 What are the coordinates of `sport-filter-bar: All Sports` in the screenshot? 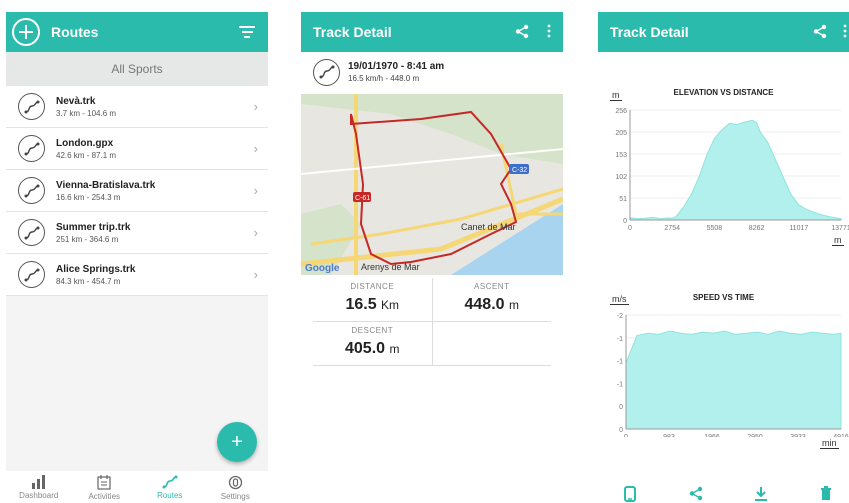 It's located at (137, 69).